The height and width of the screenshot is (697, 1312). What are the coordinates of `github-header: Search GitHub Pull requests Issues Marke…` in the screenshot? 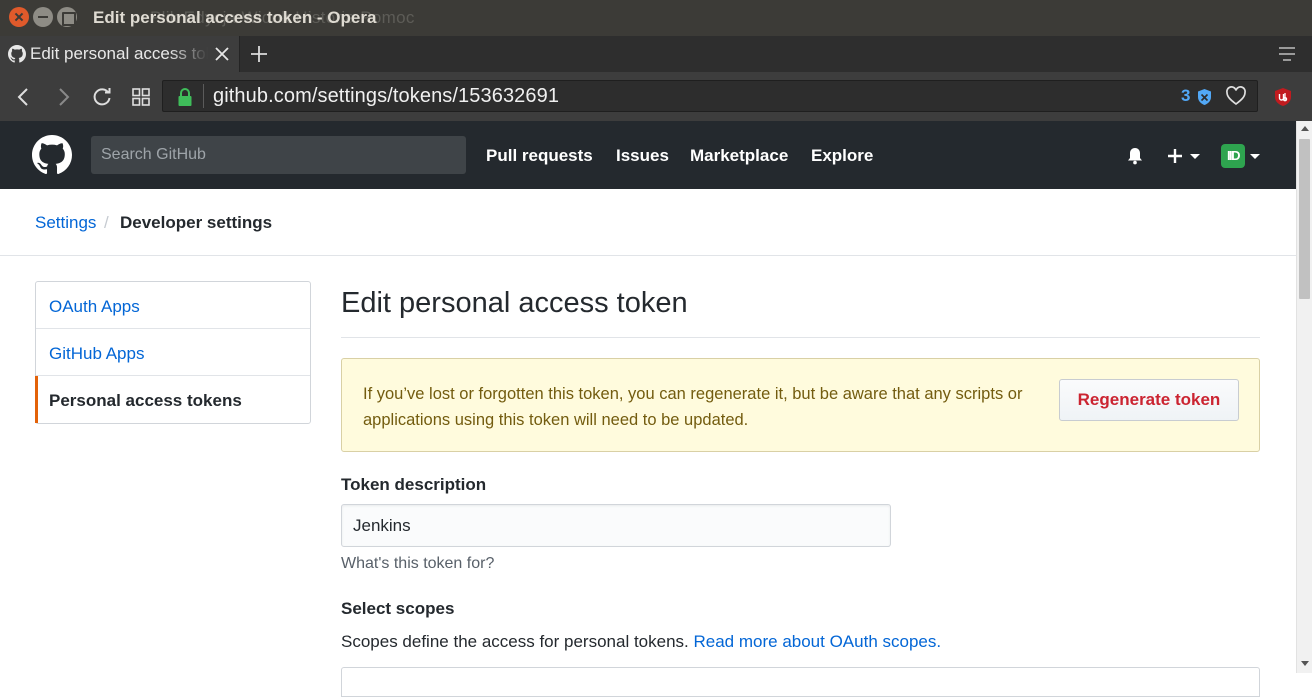 It's located at (648, 155).